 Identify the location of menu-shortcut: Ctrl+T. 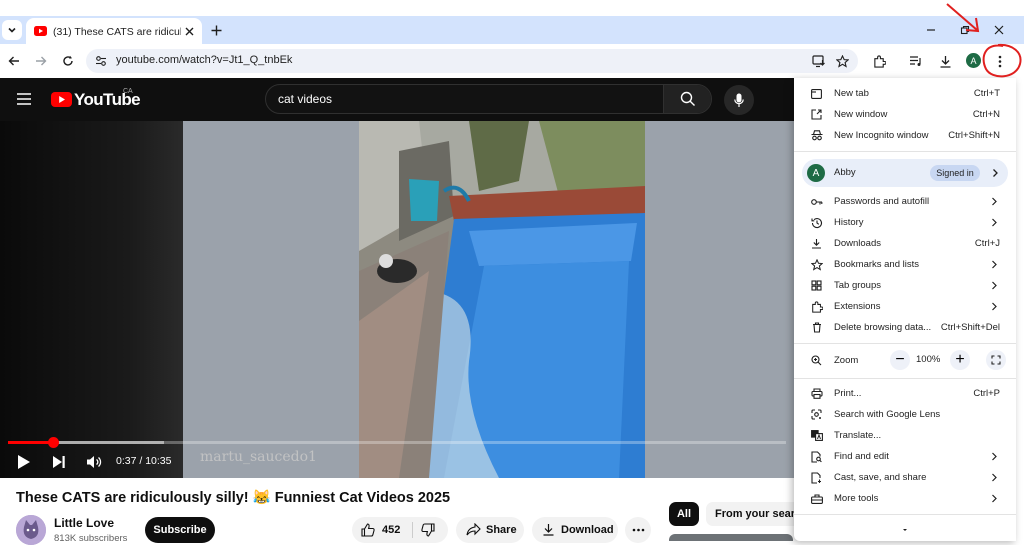
(986, 93).